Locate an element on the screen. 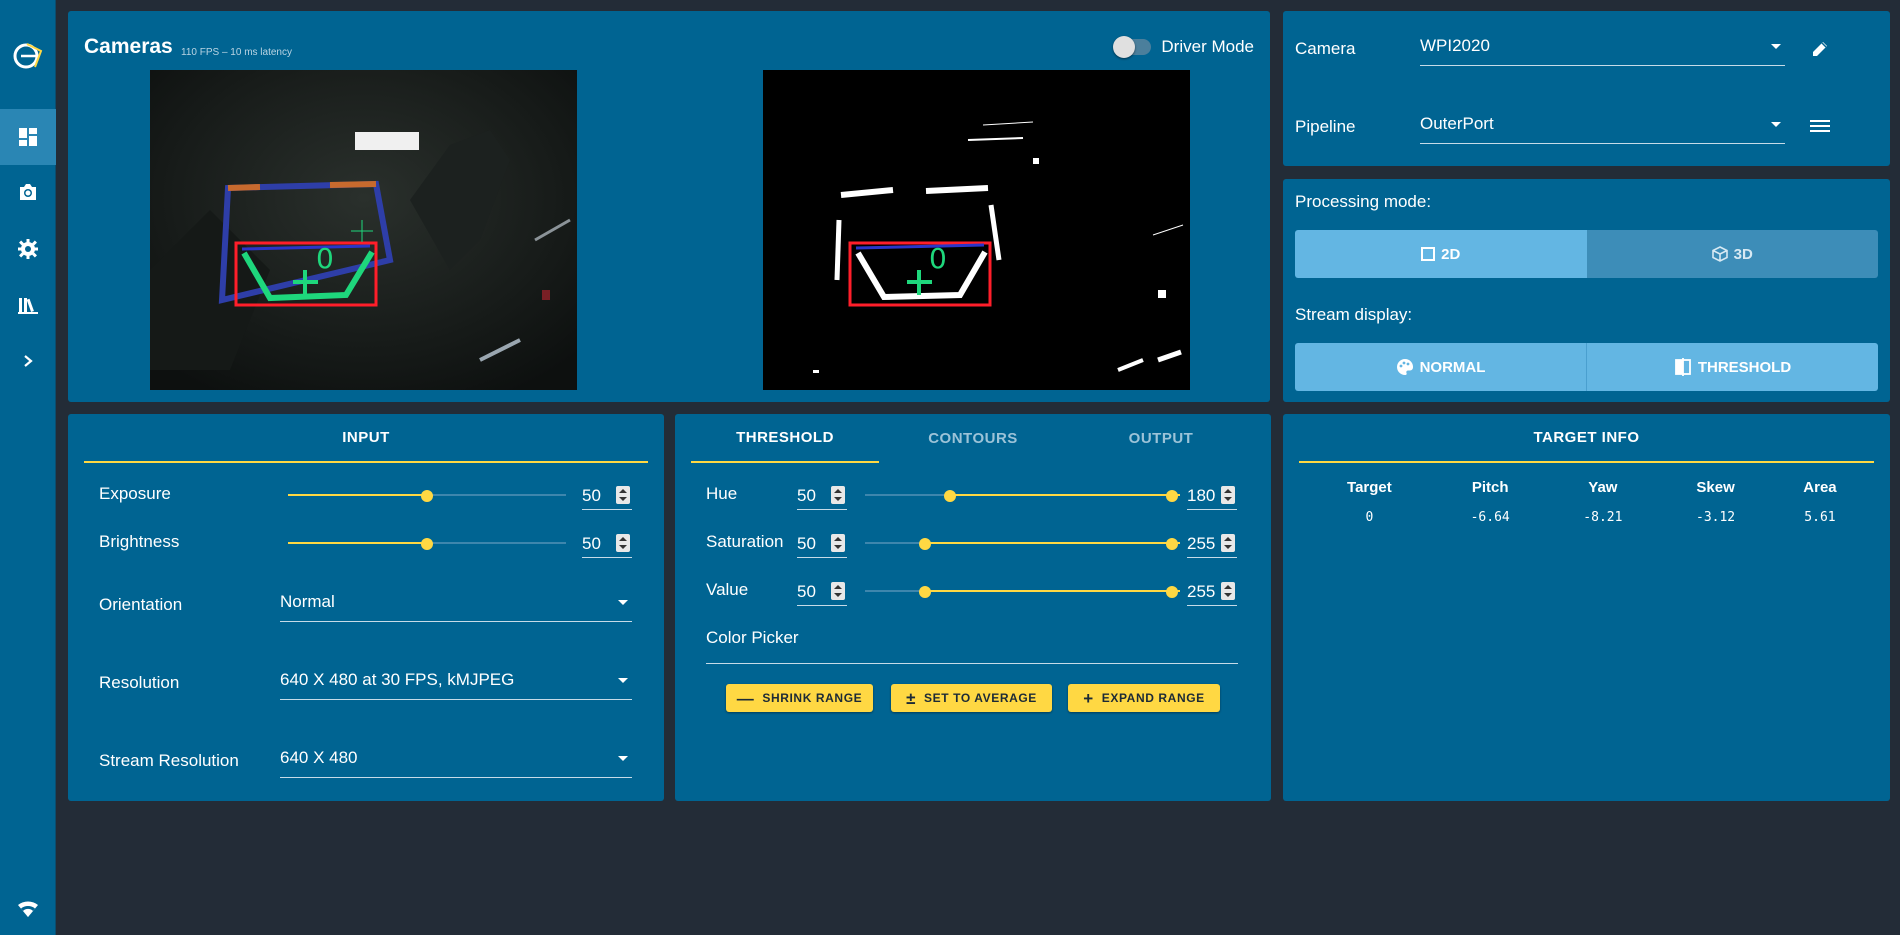 The height and width of the screenshot is (935, 1900). pencil-icon is located at coordinates (1820, 51).